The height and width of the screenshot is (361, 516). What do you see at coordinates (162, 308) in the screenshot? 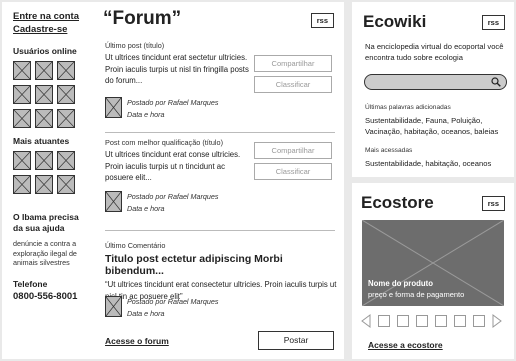
I see `comment-meta: Postado por Rafael Marques Data e hora` at bounding box center [162, 308].